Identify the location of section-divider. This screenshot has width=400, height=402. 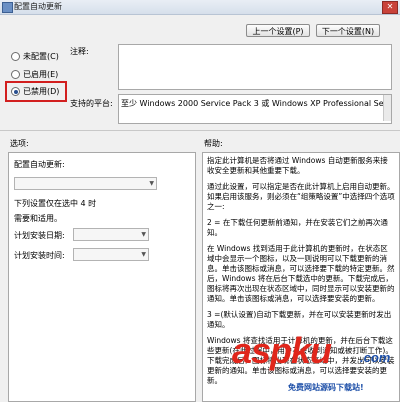
(200, 130).